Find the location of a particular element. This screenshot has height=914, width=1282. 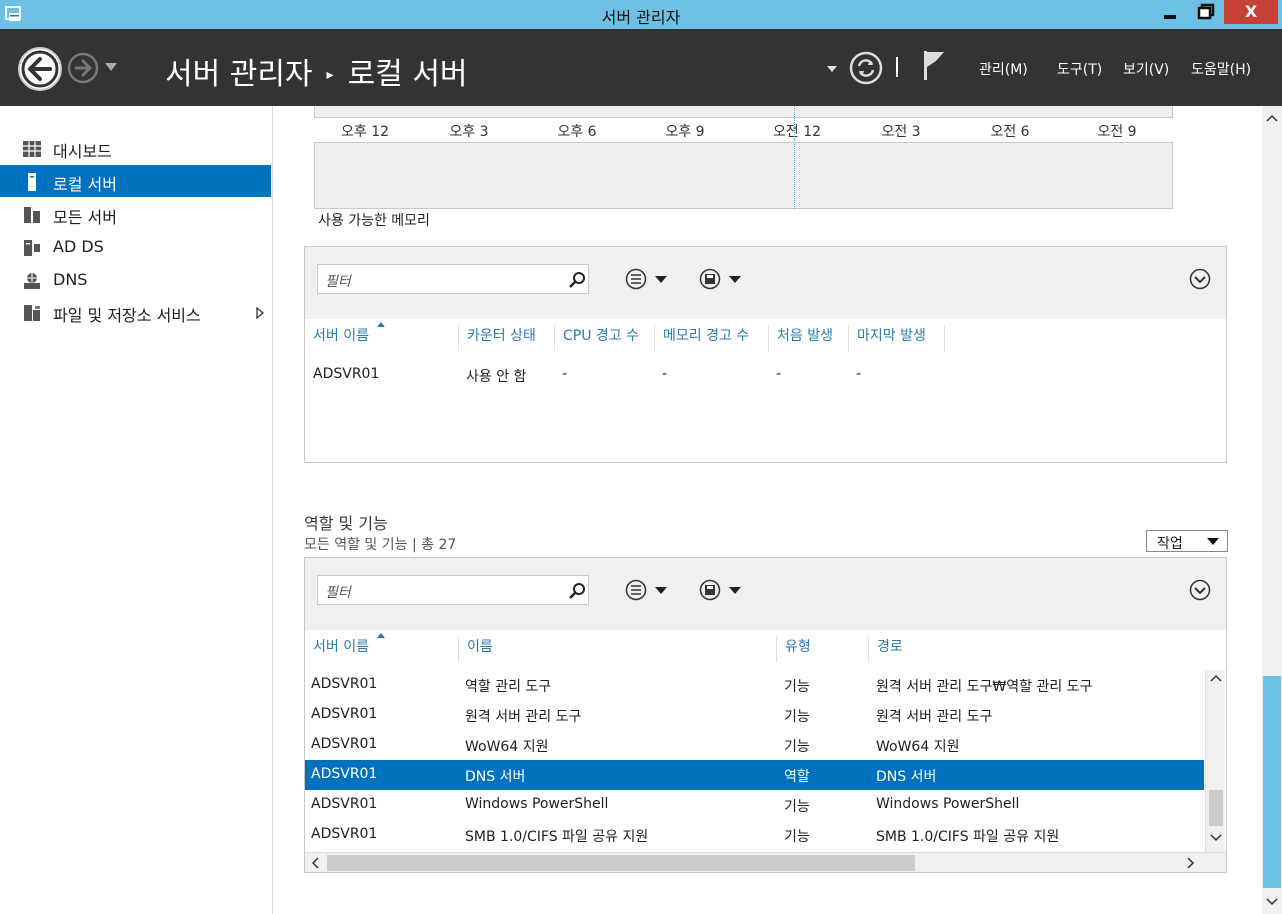

sidebar-item-local-server: 로컬 서버 is located at coordinates (135, 181).